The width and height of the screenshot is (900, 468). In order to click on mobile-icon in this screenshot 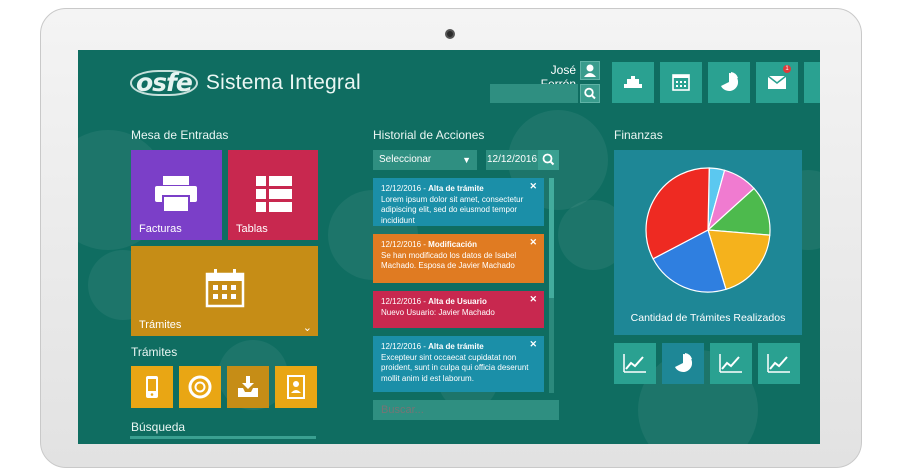, I will do `click(152, 387)`.